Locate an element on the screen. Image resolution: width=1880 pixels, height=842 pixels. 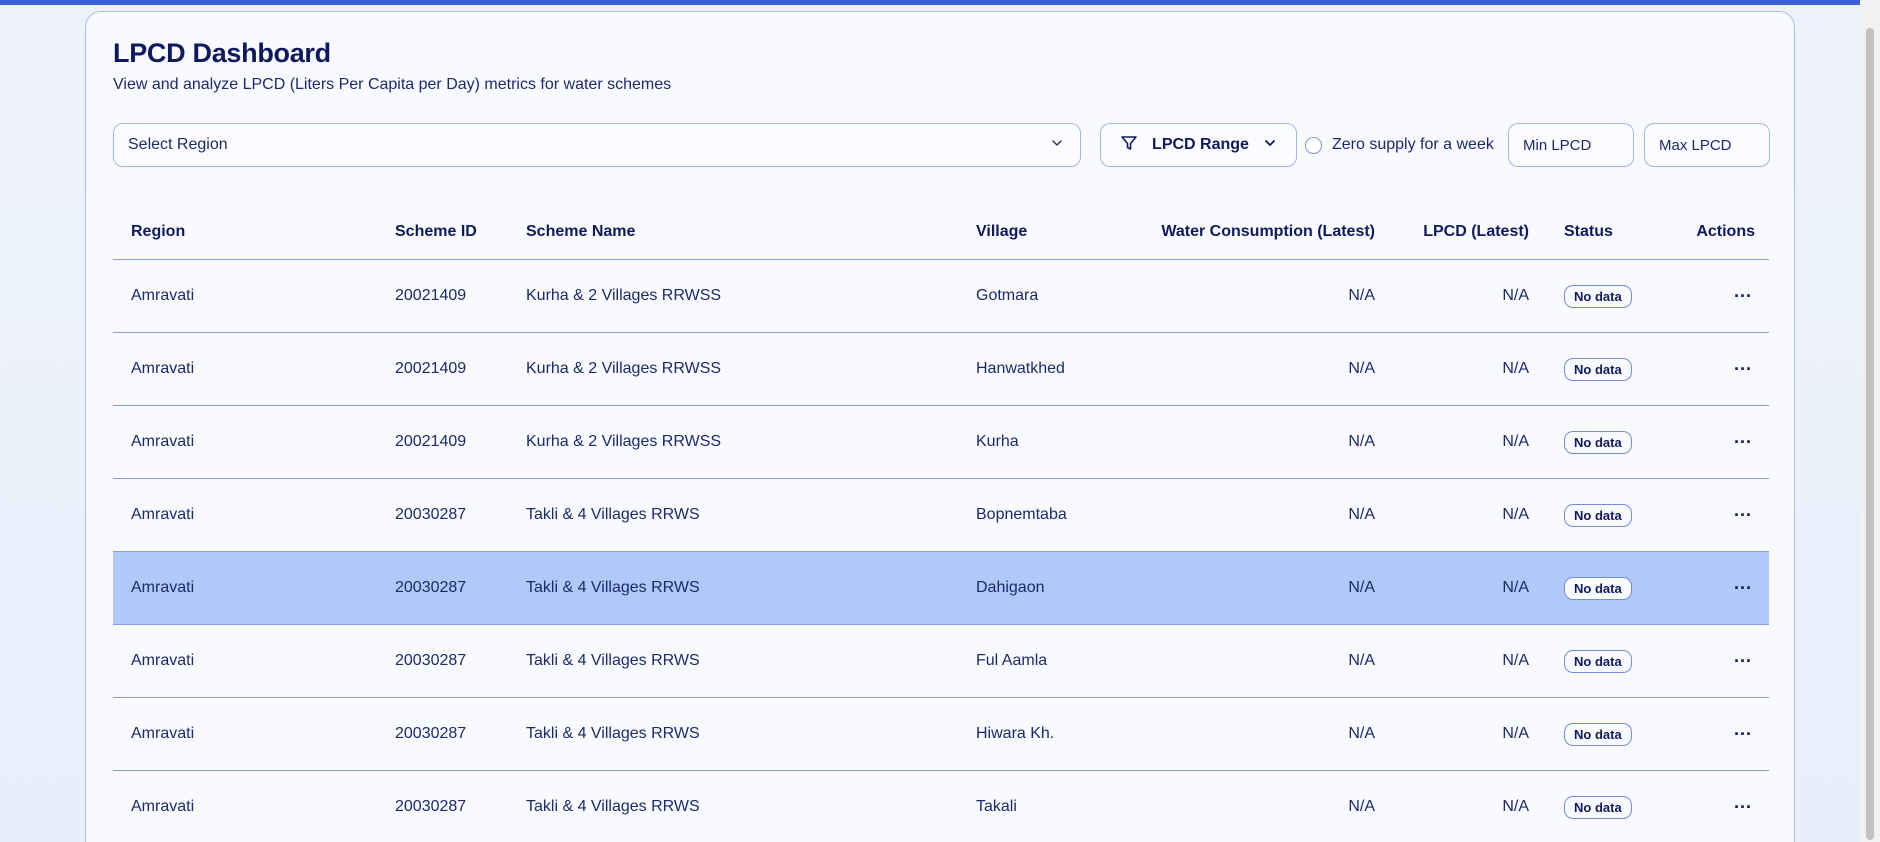
vertical-scrollbar is located at coordinates (1870, 421).